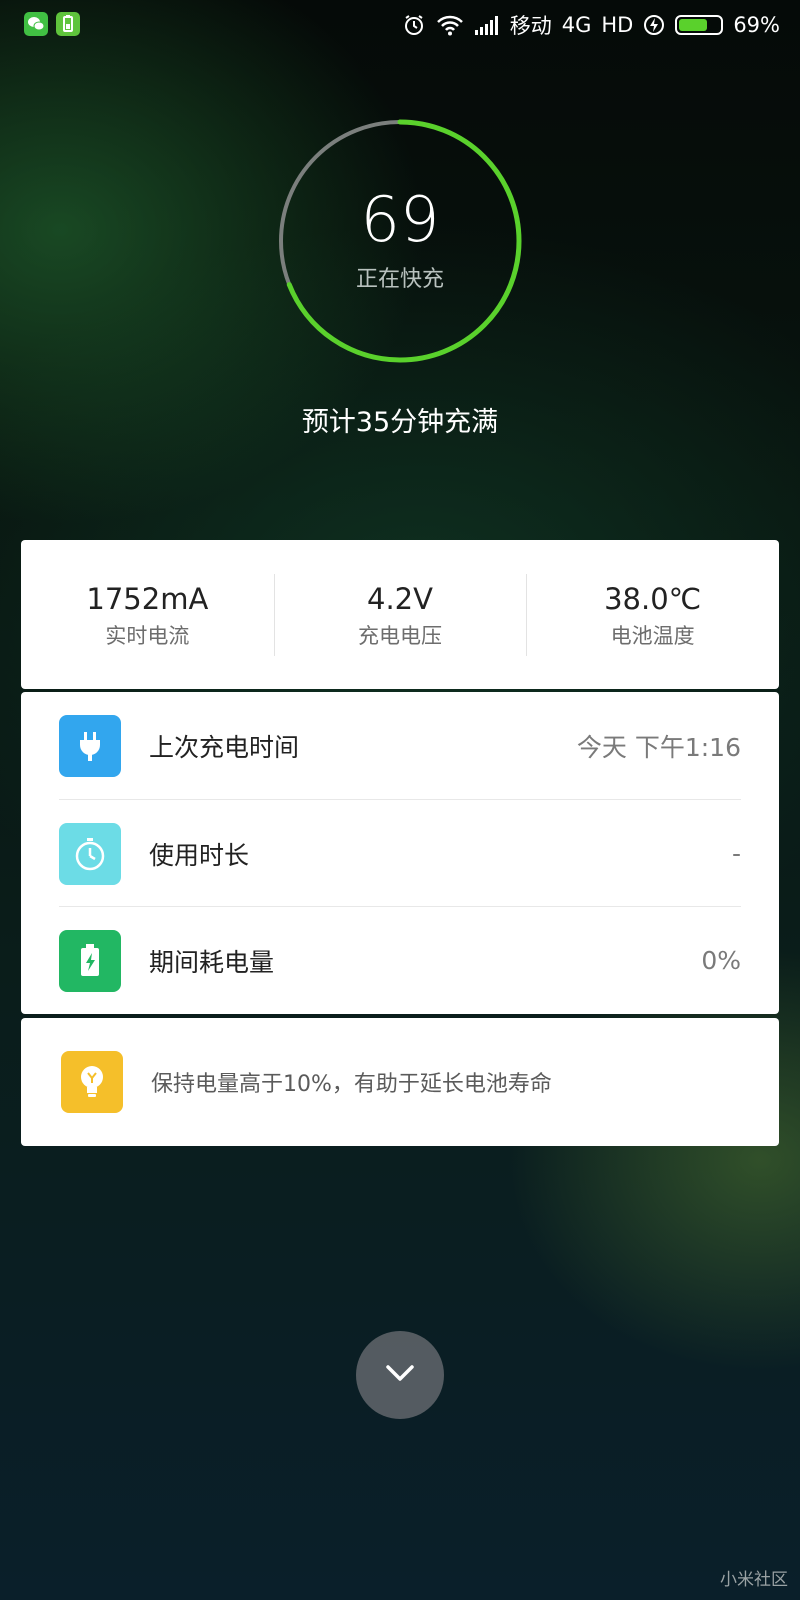 The height and width of the screenshot is (1600, 800). What do you see at coordinates (147, 636) in the screenshot?
I see `stat-label: 实时电流` at bounding box center [147, 636].